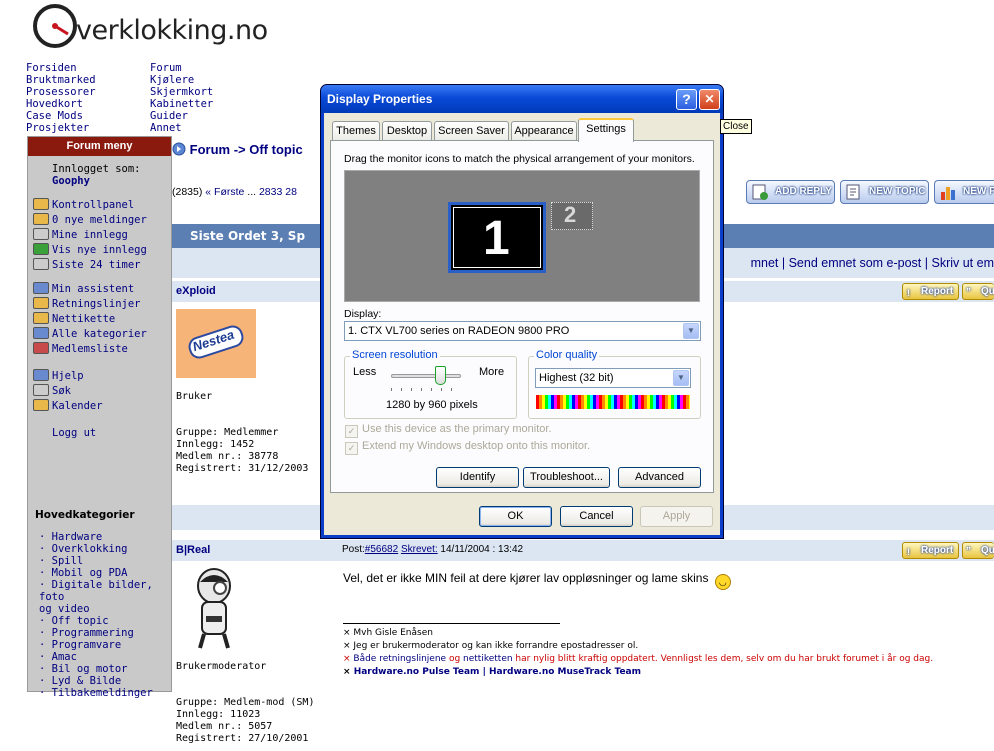 This screenshot has width=994, height=751. I want to click on top-link-b-0: Forum, so click(181, 68).